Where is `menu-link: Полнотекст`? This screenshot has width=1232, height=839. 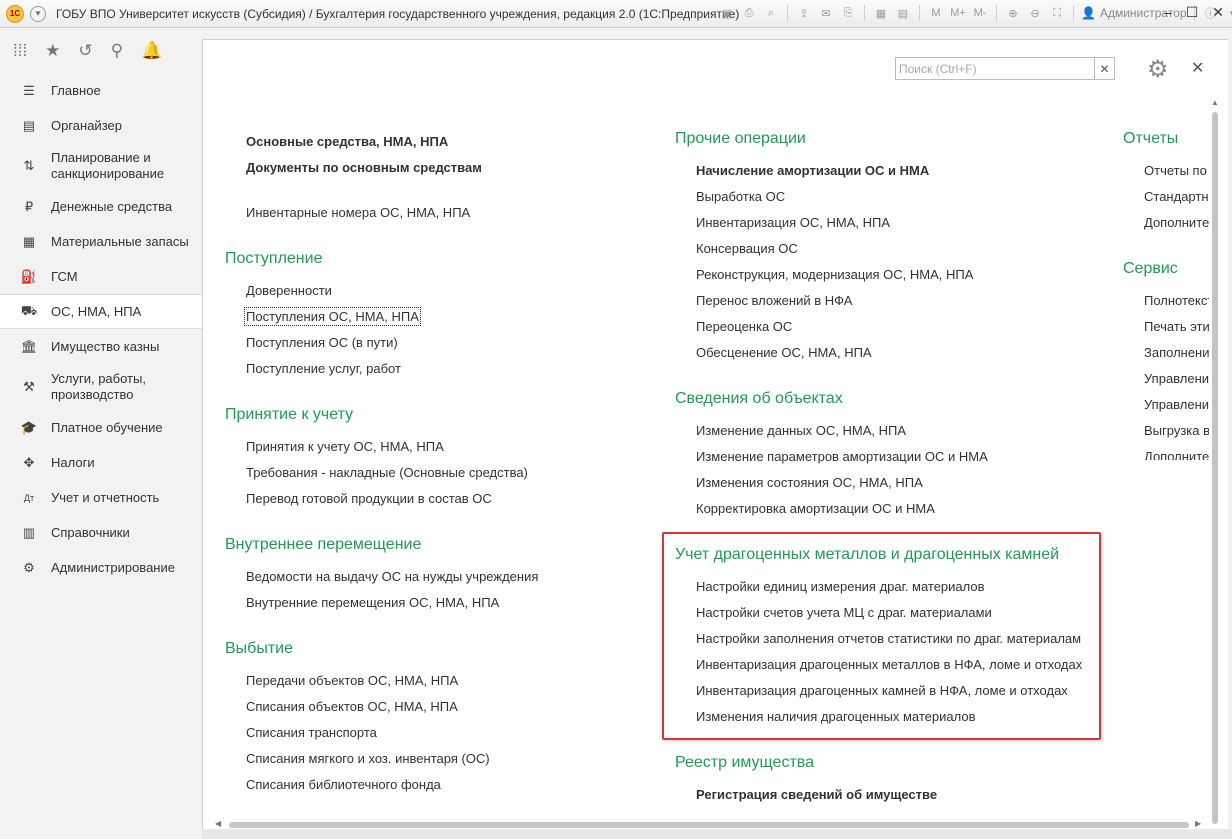 menu-link: Полнотекст is located at coordinates (1176, 300).